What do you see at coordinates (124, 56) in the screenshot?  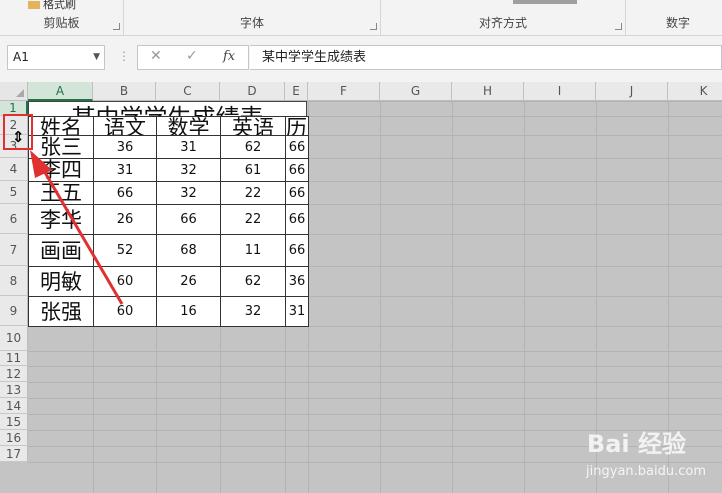 I see `more-icon: ⋮` at bounding box center [124, 56].